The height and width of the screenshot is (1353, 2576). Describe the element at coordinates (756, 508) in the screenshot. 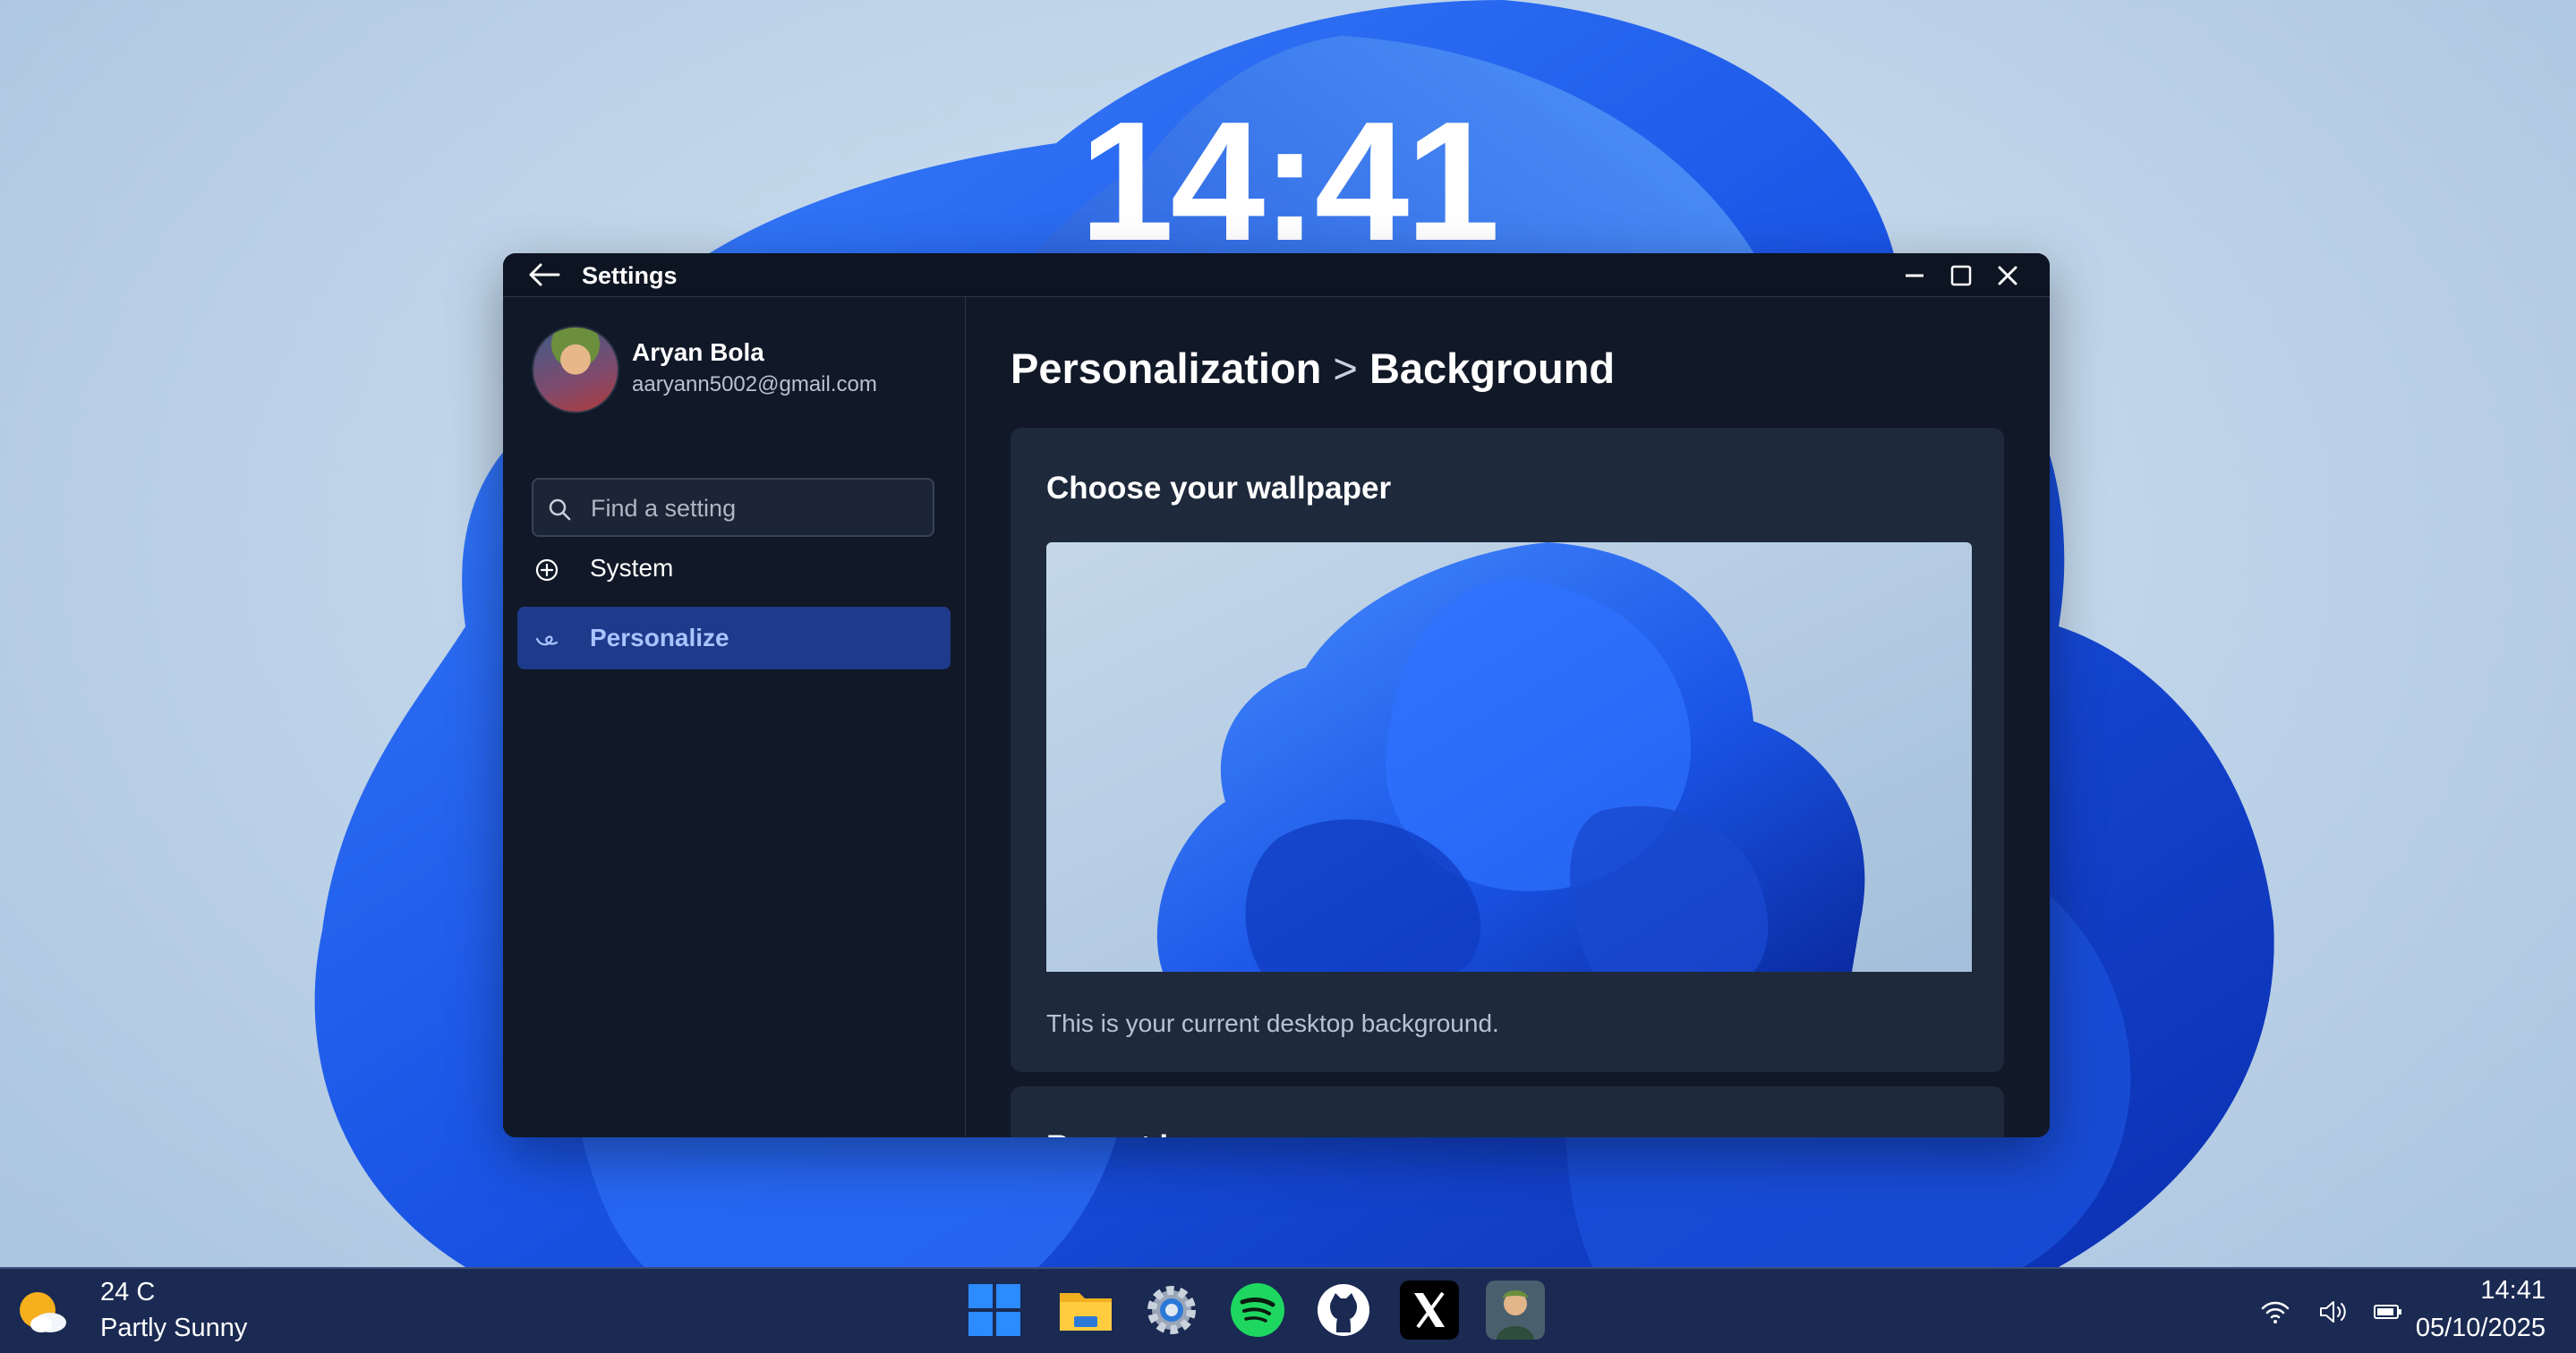

I see `search-input` at that location.